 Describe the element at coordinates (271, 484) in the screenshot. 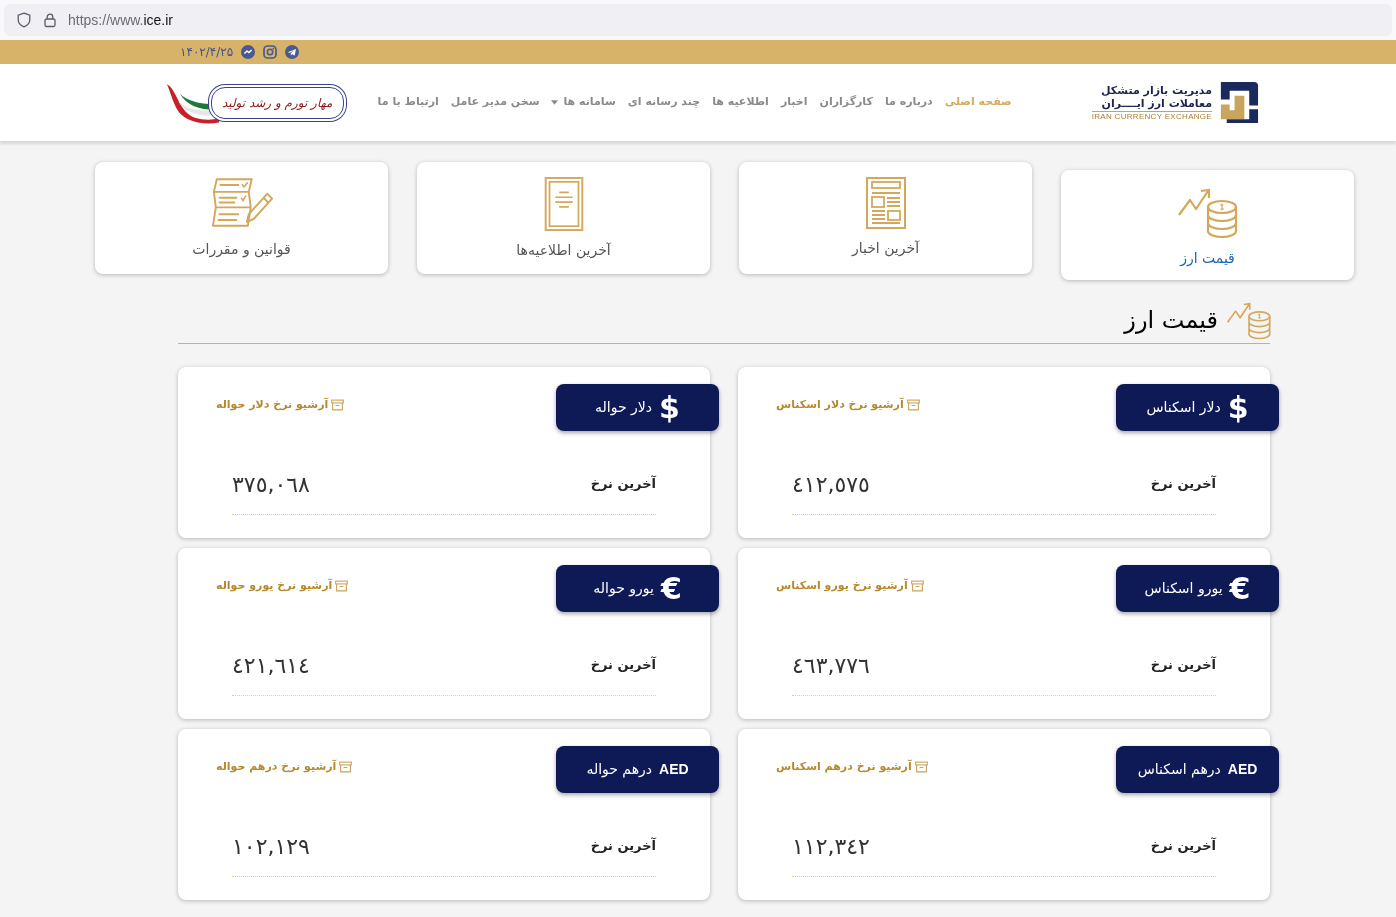

I see `rate-value: ٣٧٥,٠٦٨` at that location.